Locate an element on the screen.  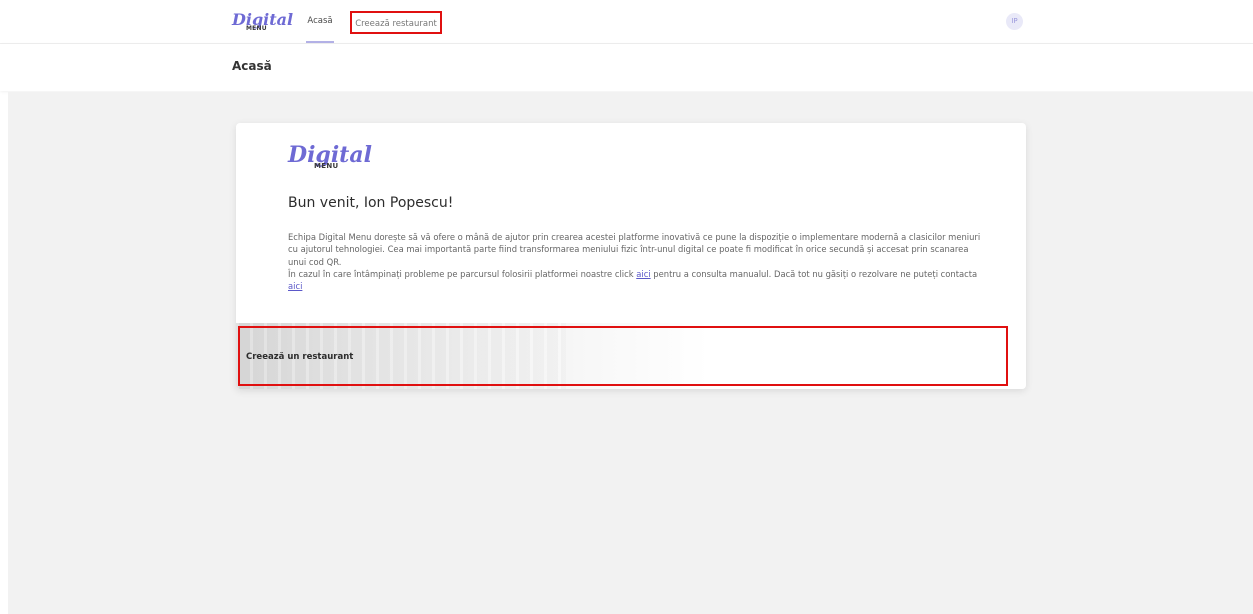
contact-link: aici is located at coordinates (295, 286).